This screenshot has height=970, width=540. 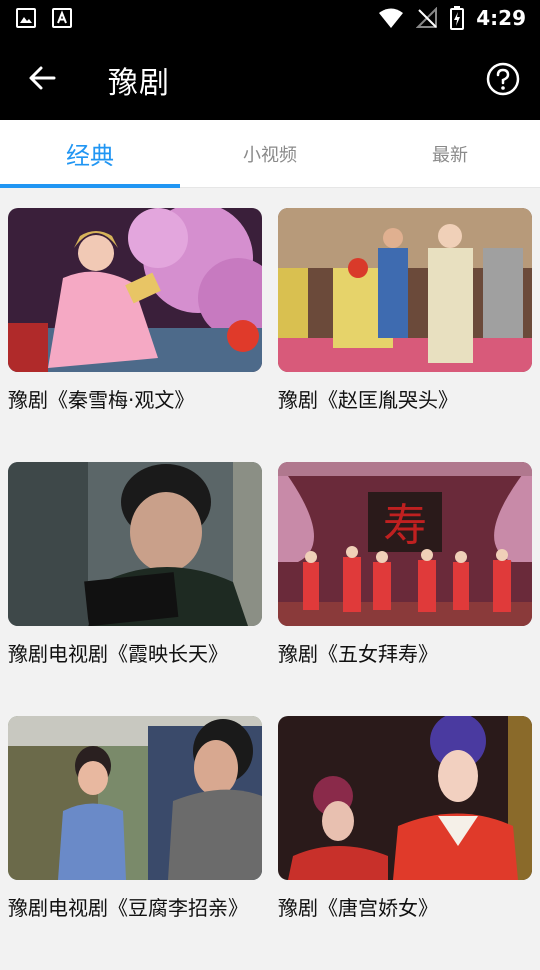 I want to click on video-card: 寿 豫剧《五女拜寿》, so click(x=405, y=589).